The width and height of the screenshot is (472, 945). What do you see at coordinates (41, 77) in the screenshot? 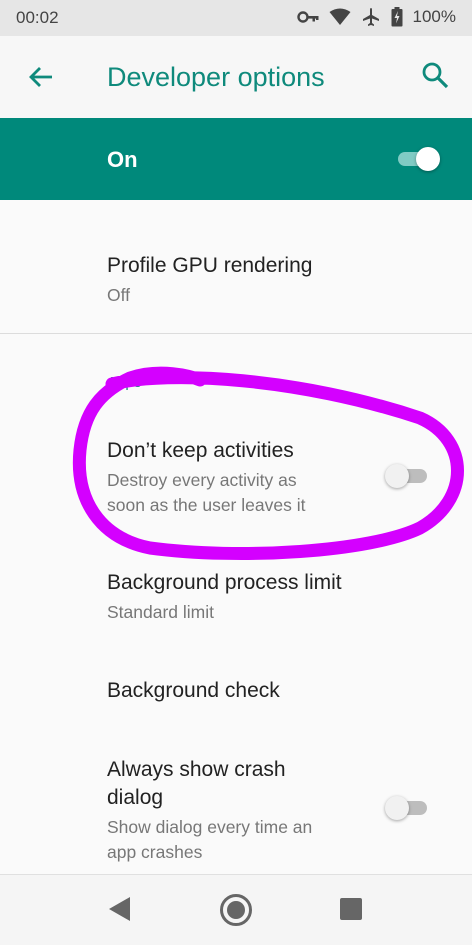
I see `arrow-back-icon` at bounding box center [41, 77].